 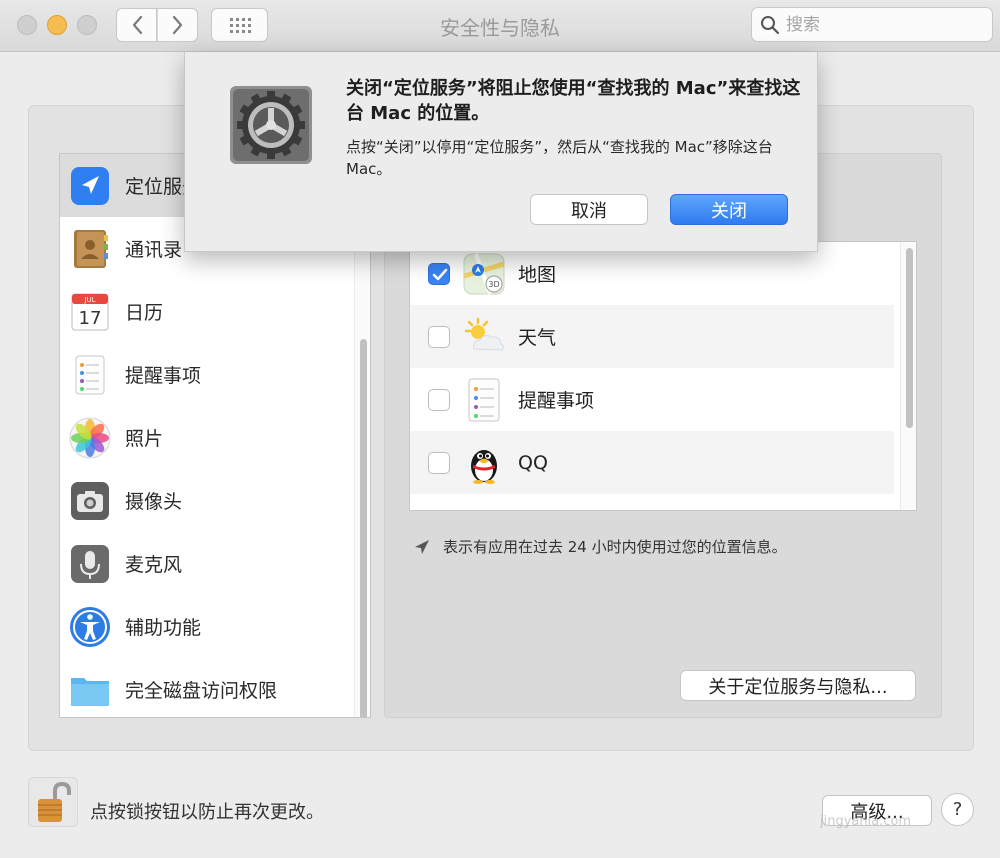 I want to click on app-label: 天气, so click(x=537, y=338).